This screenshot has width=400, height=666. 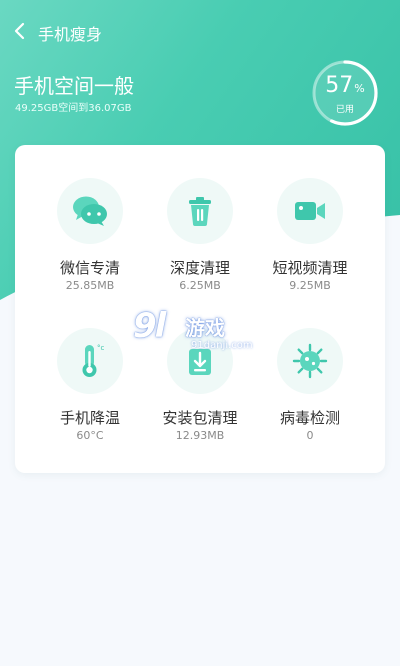 I want to click on tool-deep-clean: 深度清理 6.25MB, so click(x=200, y=218).